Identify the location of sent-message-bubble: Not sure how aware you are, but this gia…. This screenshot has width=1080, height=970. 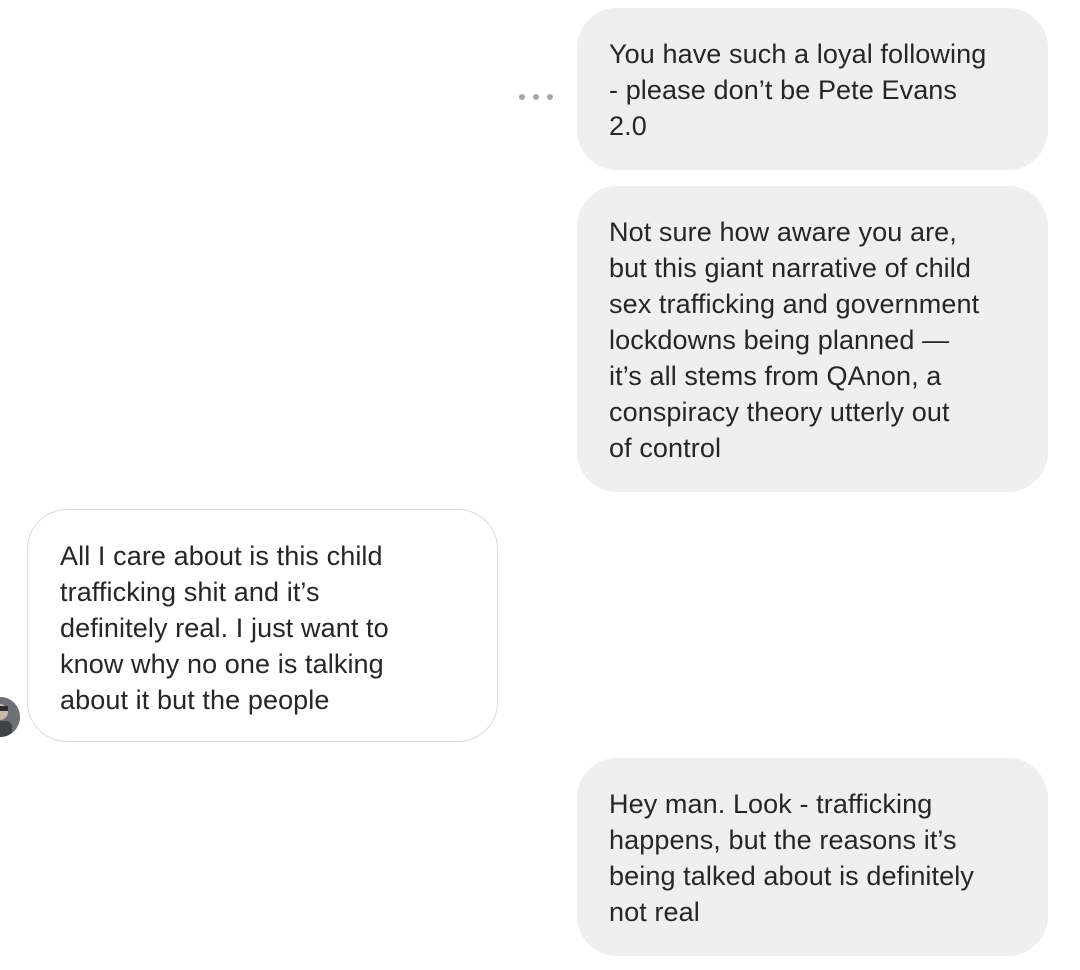
(812, 339).